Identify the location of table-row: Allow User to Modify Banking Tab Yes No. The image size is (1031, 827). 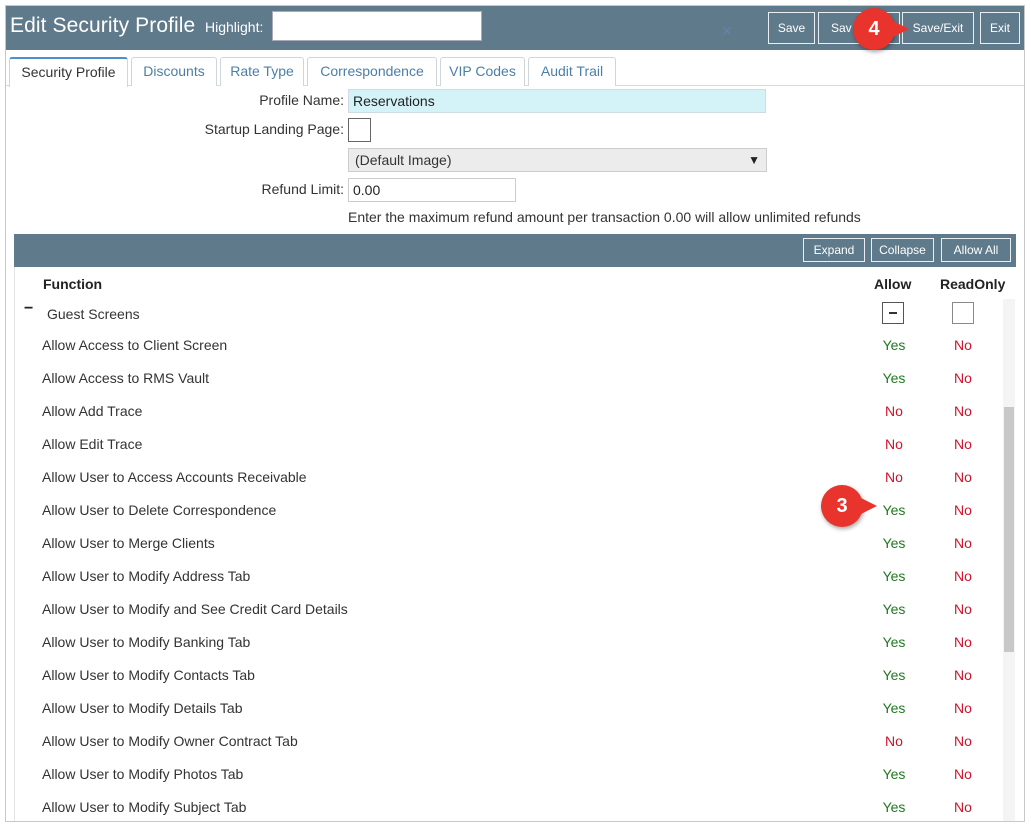
(507, 642).